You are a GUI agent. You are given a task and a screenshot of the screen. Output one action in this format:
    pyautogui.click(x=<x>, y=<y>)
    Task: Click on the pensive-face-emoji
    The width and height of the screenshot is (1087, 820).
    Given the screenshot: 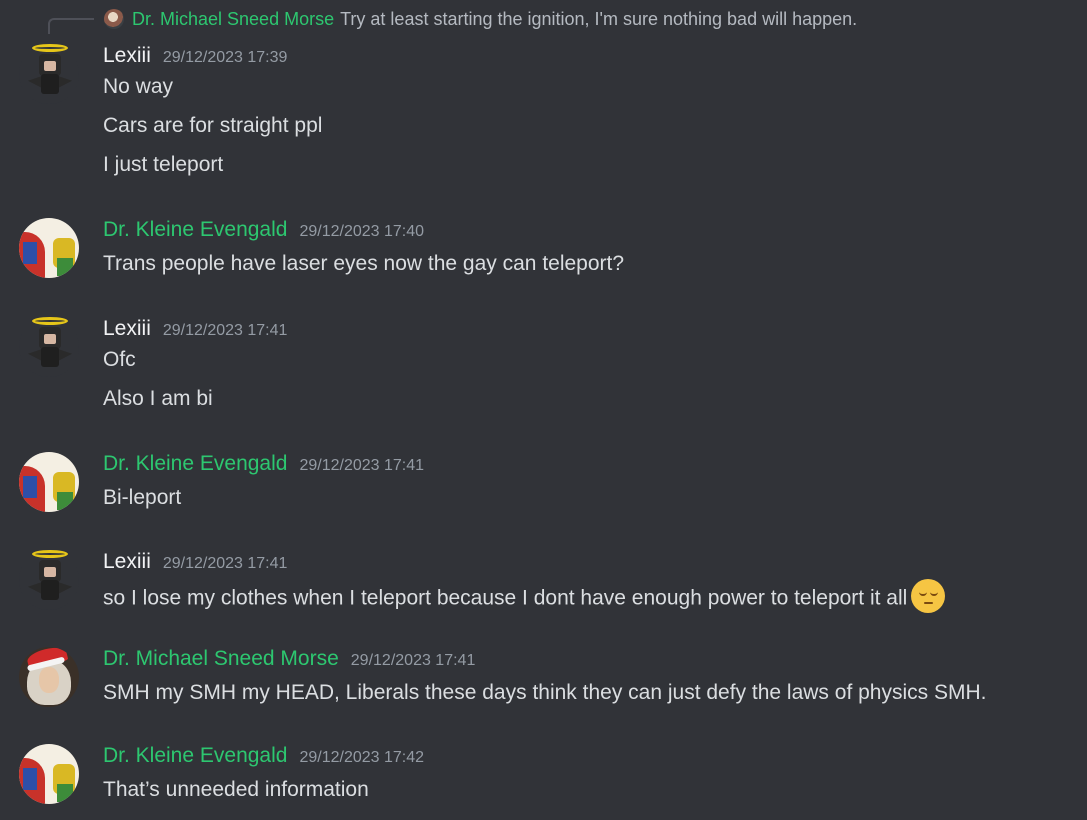 What is the action you would take?
    pyautogui.click(x=928, y=596)
    